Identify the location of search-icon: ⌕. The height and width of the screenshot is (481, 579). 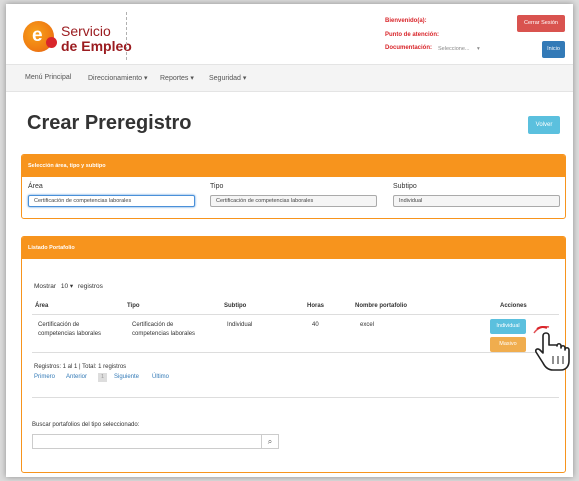
(270, 441).